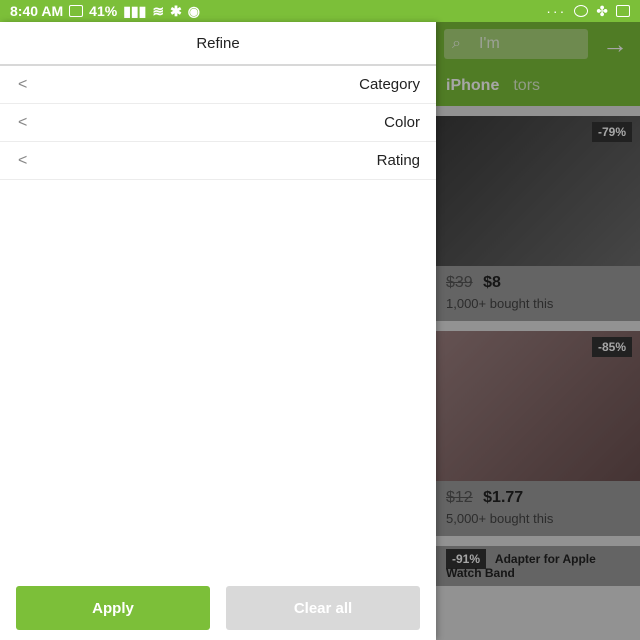 Image resolution: width=640 pixels, height=640 pixels. Describe the element at coordinates (323, 608) in the screenshot. I see `clear-all-button: Clear all` at that location.